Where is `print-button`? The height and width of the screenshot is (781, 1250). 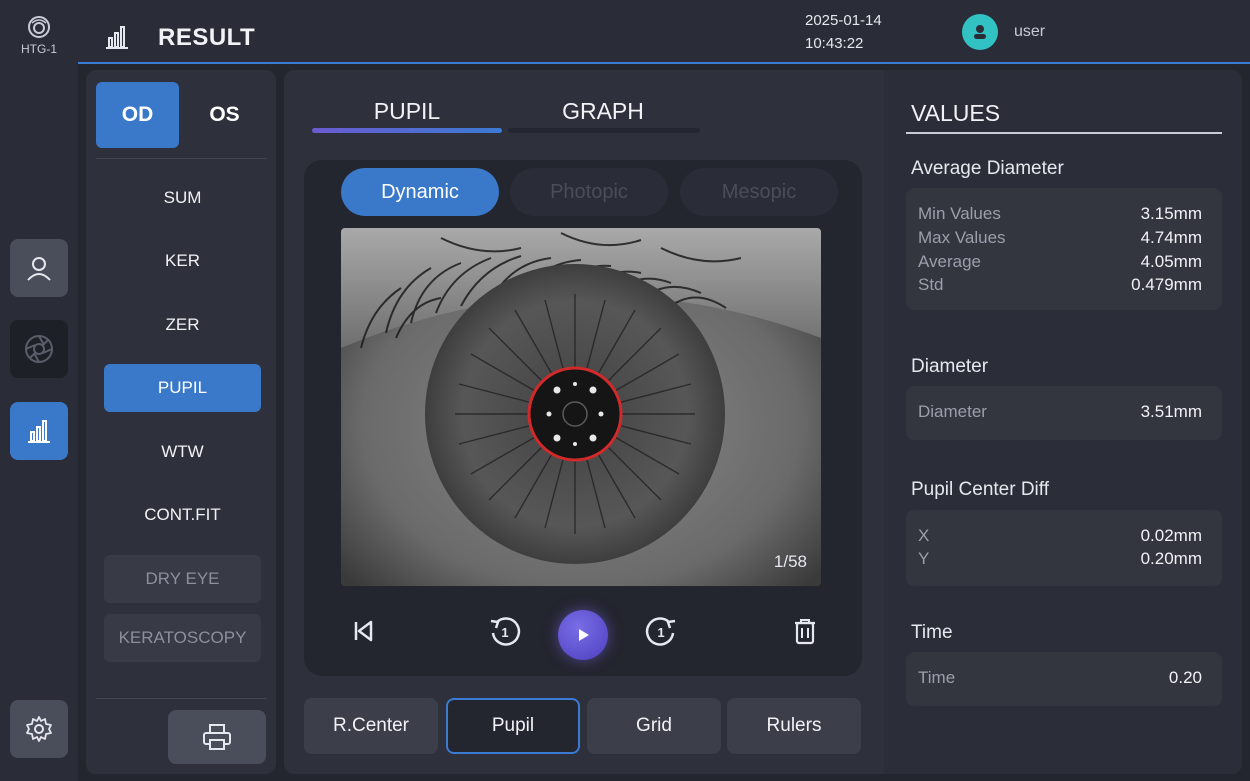
print-button is located at coordinates (217, 737).